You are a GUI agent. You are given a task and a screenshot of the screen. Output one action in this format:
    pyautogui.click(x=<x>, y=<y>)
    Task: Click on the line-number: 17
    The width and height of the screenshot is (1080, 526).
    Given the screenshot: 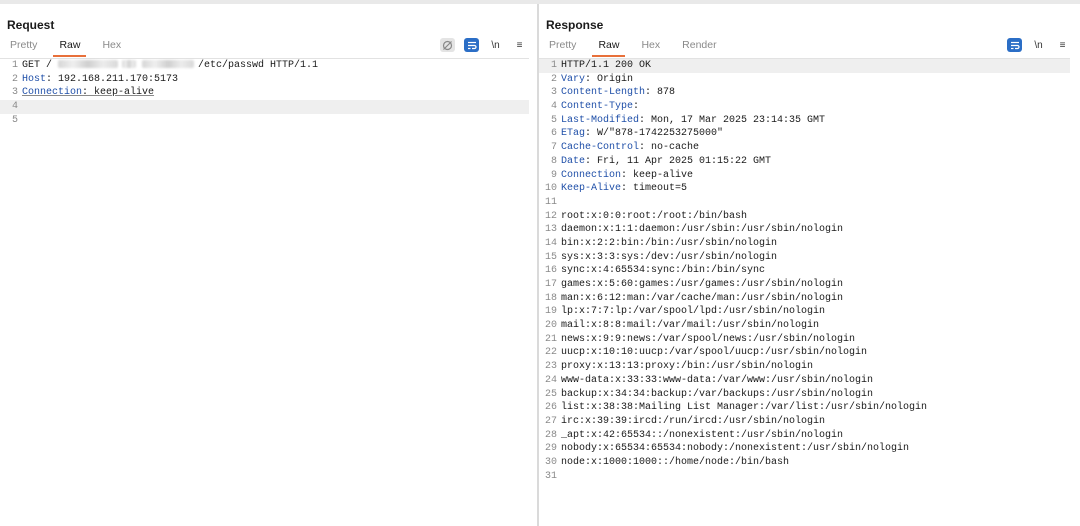 What is the action you would take?
    pyautogui.click(x=550, y=284)
    